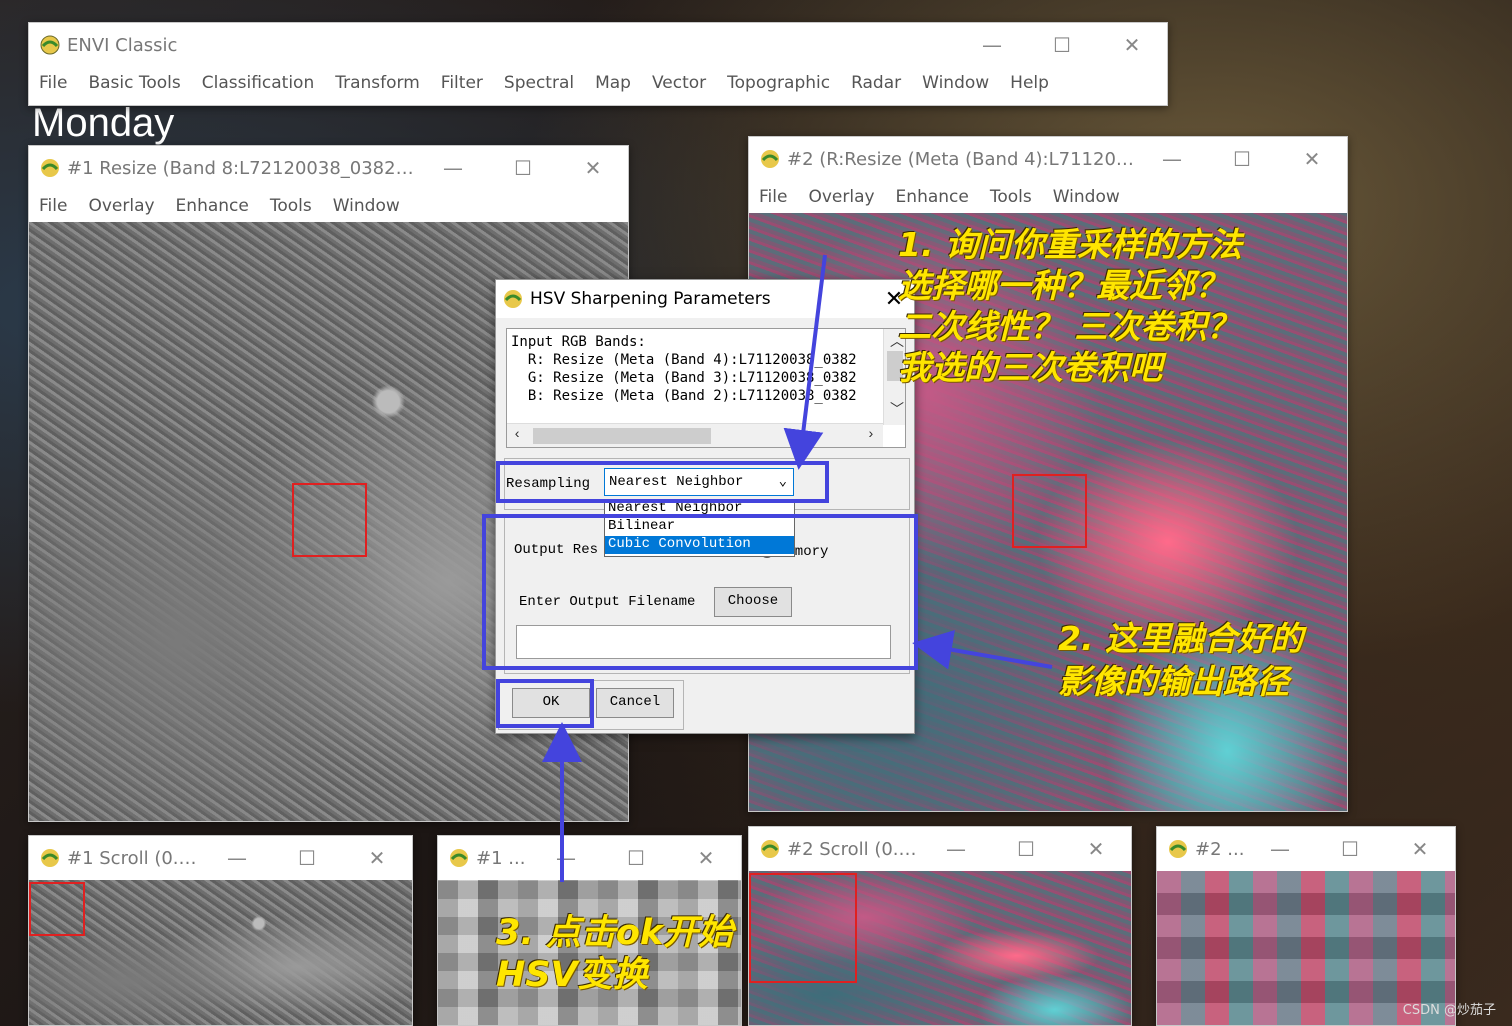 This screenshot has width=1512, height=1026. Describe the element at coordinates (700, 592) in the screenshot. I see `highlight-output` at that location.